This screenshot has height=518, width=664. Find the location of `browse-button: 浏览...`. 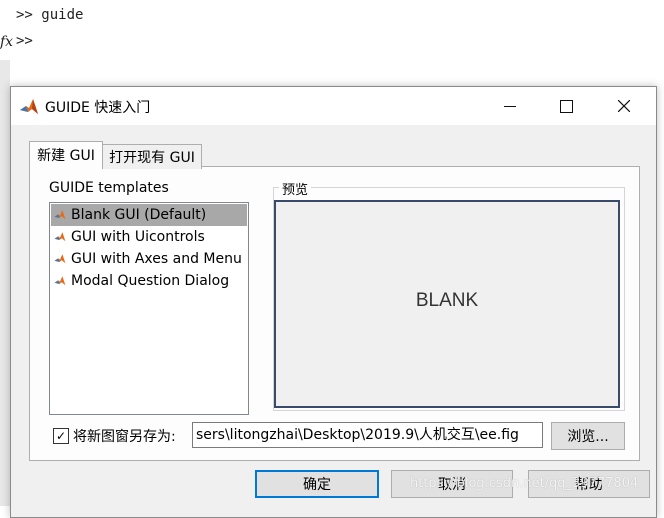

browse-button: 浏览... is located at coordinates (588, 436).